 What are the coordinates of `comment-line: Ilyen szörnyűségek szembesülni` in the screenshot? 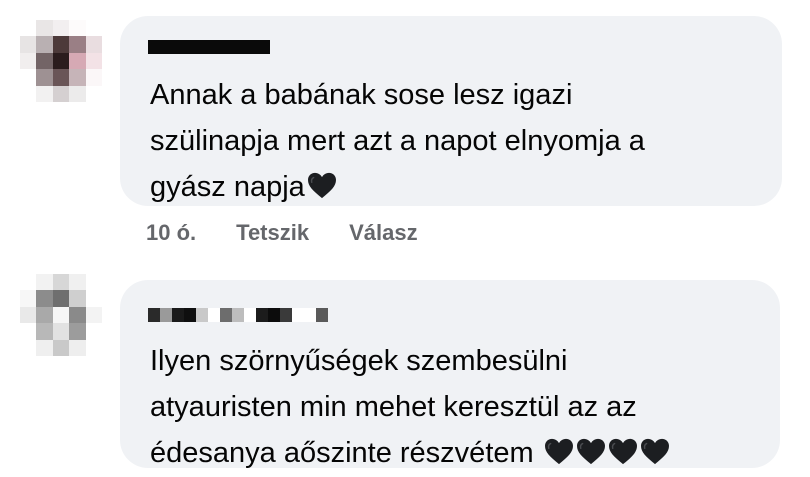 It's located at (359, 361).